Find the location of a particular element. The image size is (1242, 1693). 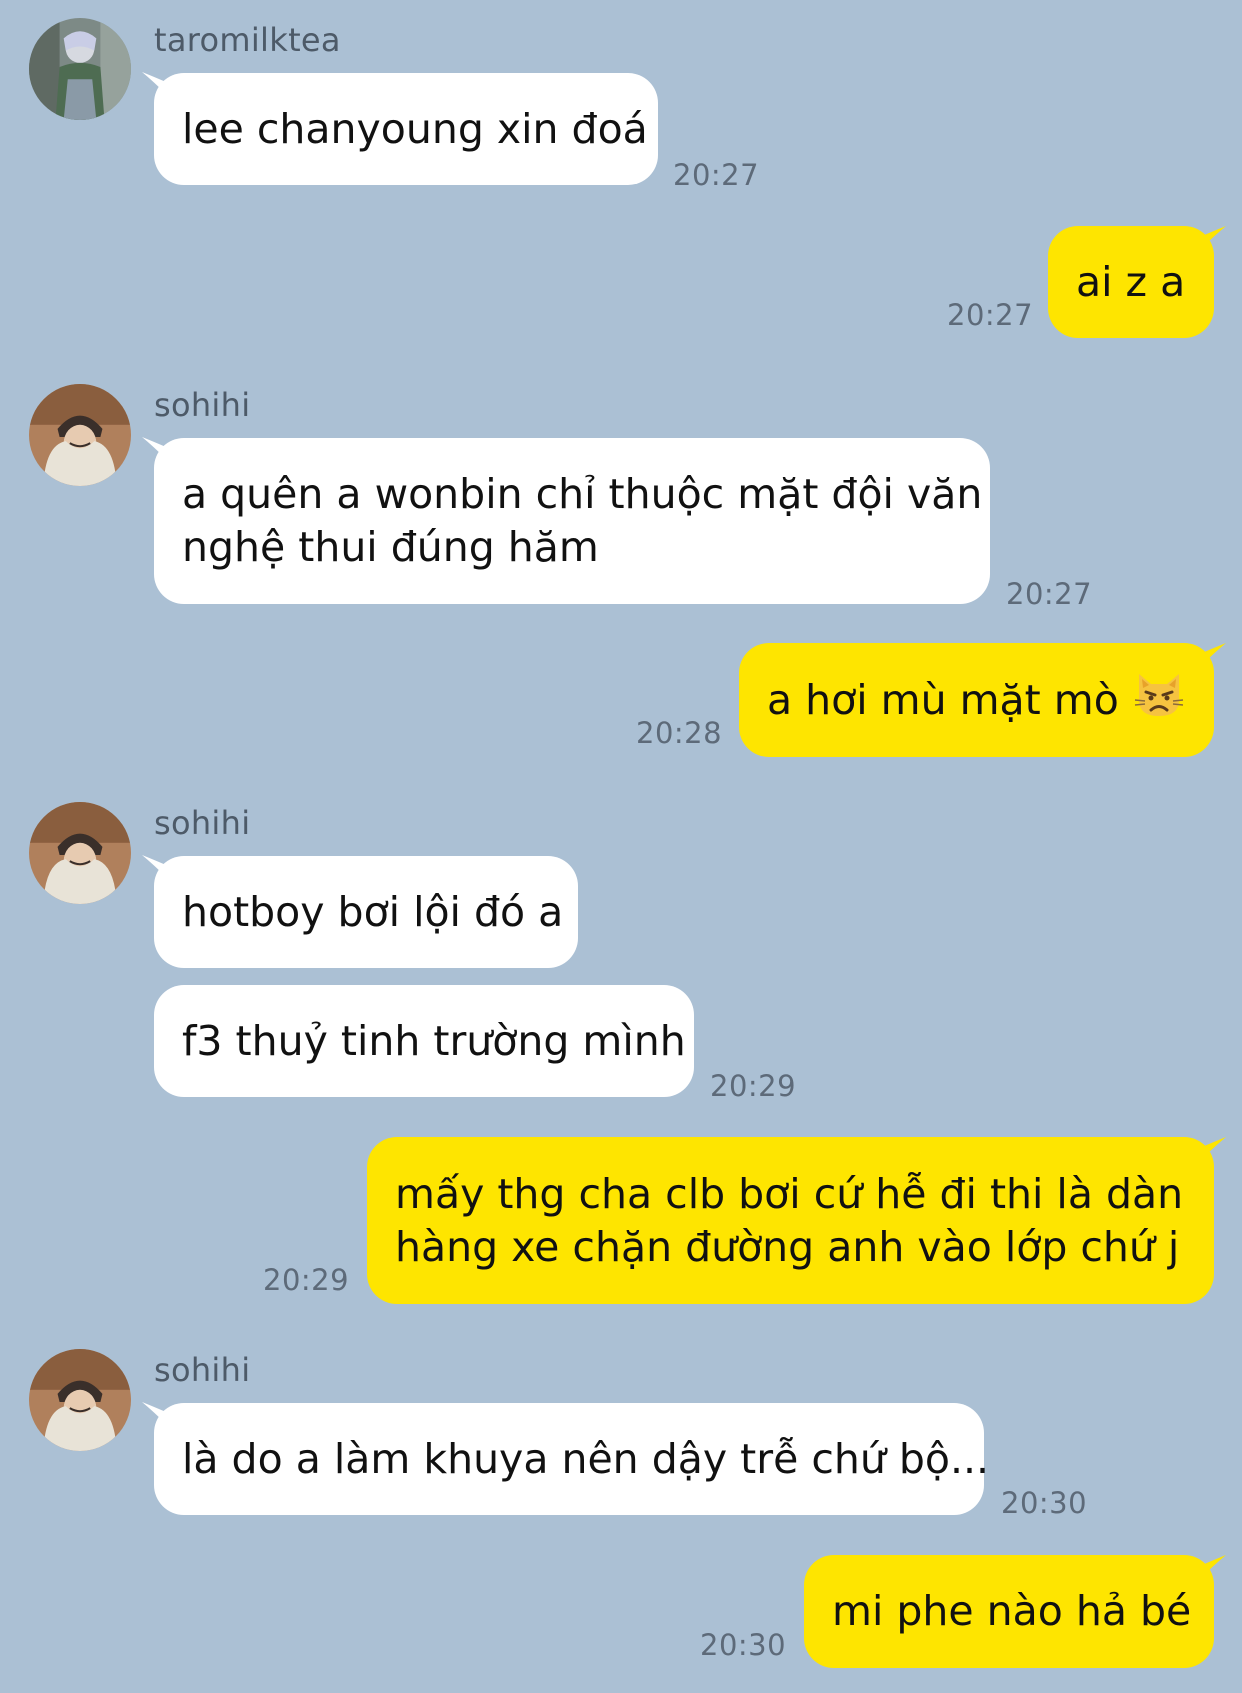

message-text-line: nghệ thui đúng hăm is located at coordinates (390, 547).